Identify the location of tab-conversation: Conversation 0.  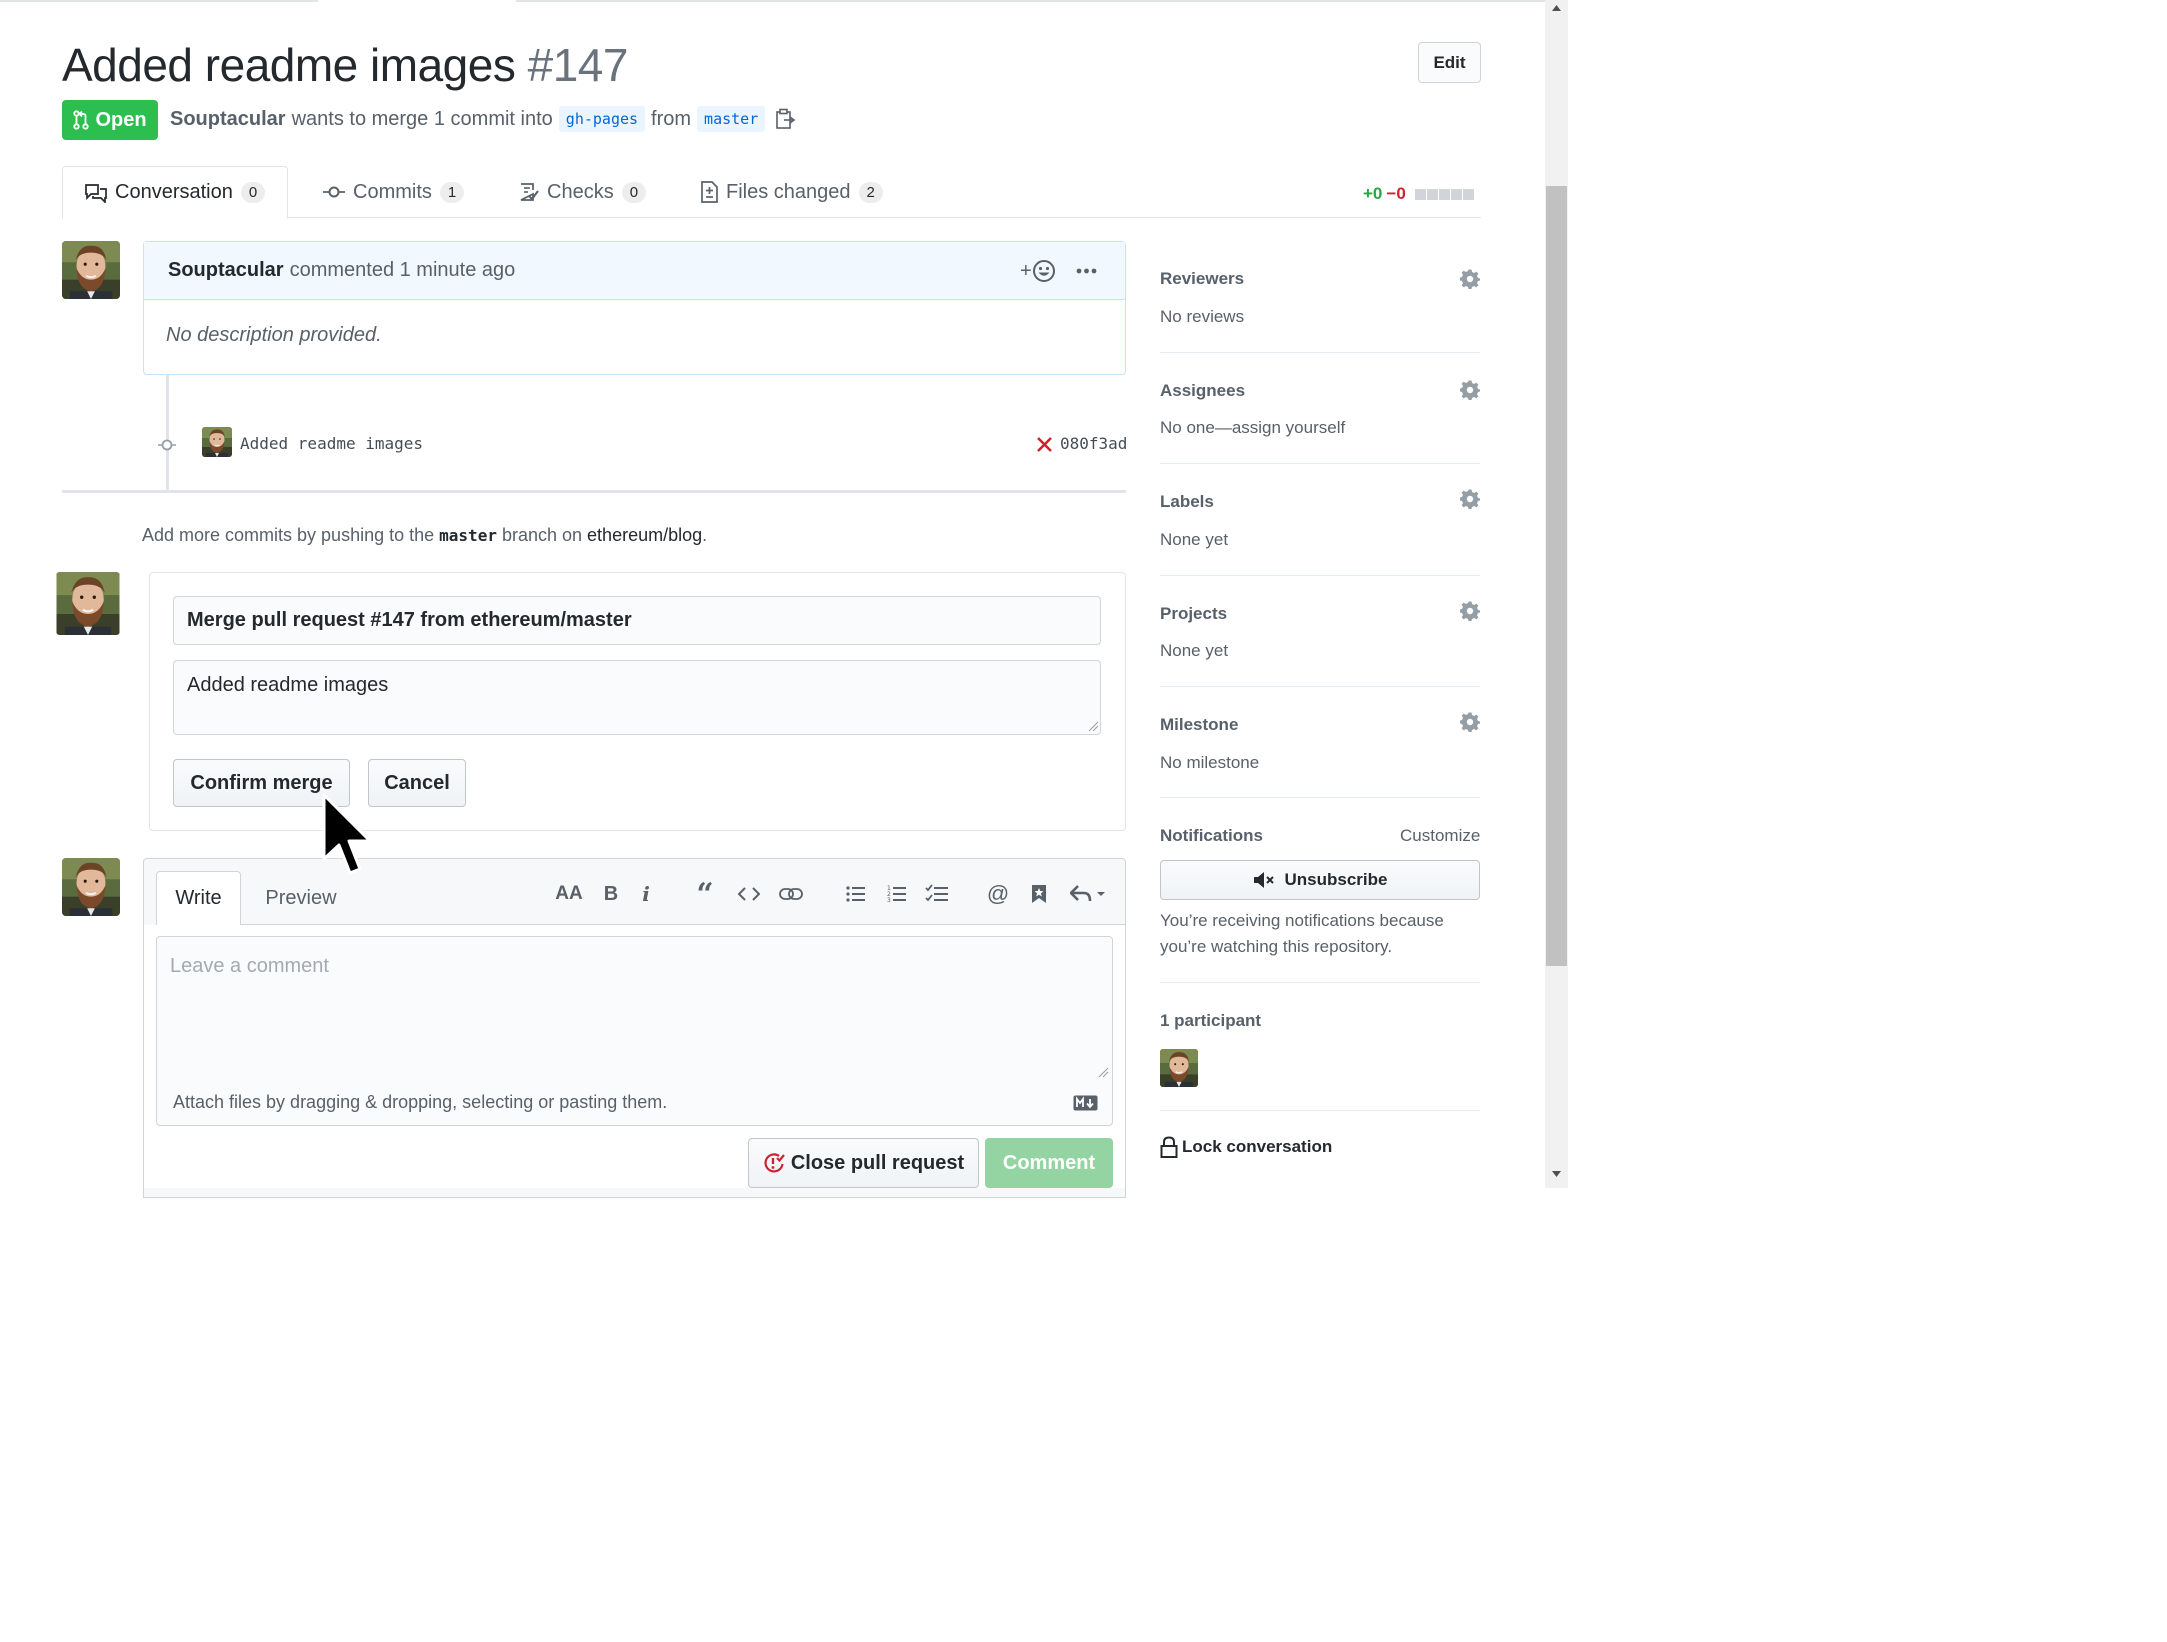
(175, 192).